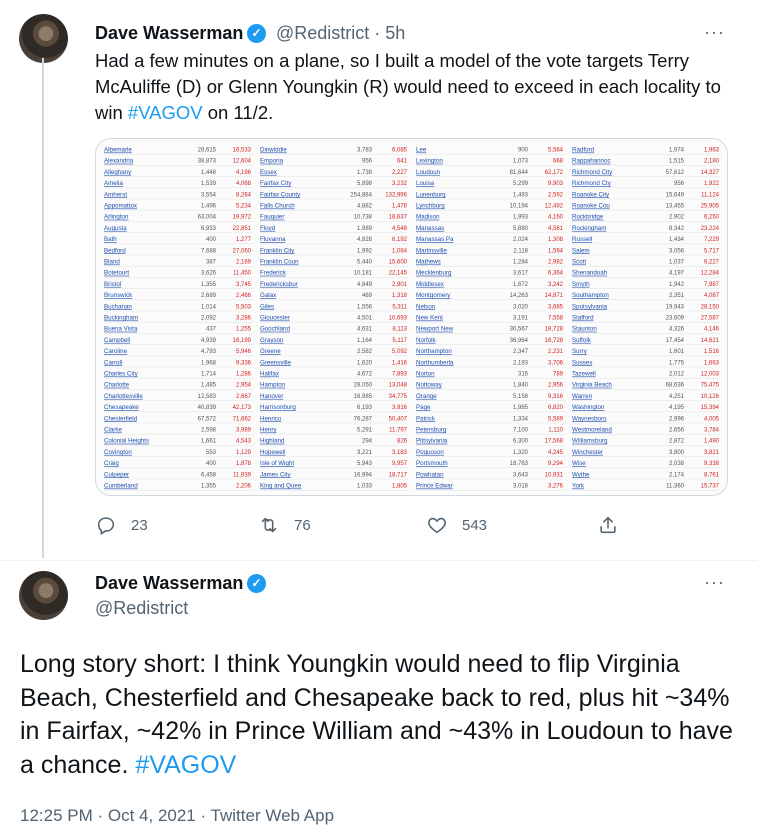  Describe the element at coordinates (581, 284) in the screenshot. I see `table-locality: Smyth` at that location.